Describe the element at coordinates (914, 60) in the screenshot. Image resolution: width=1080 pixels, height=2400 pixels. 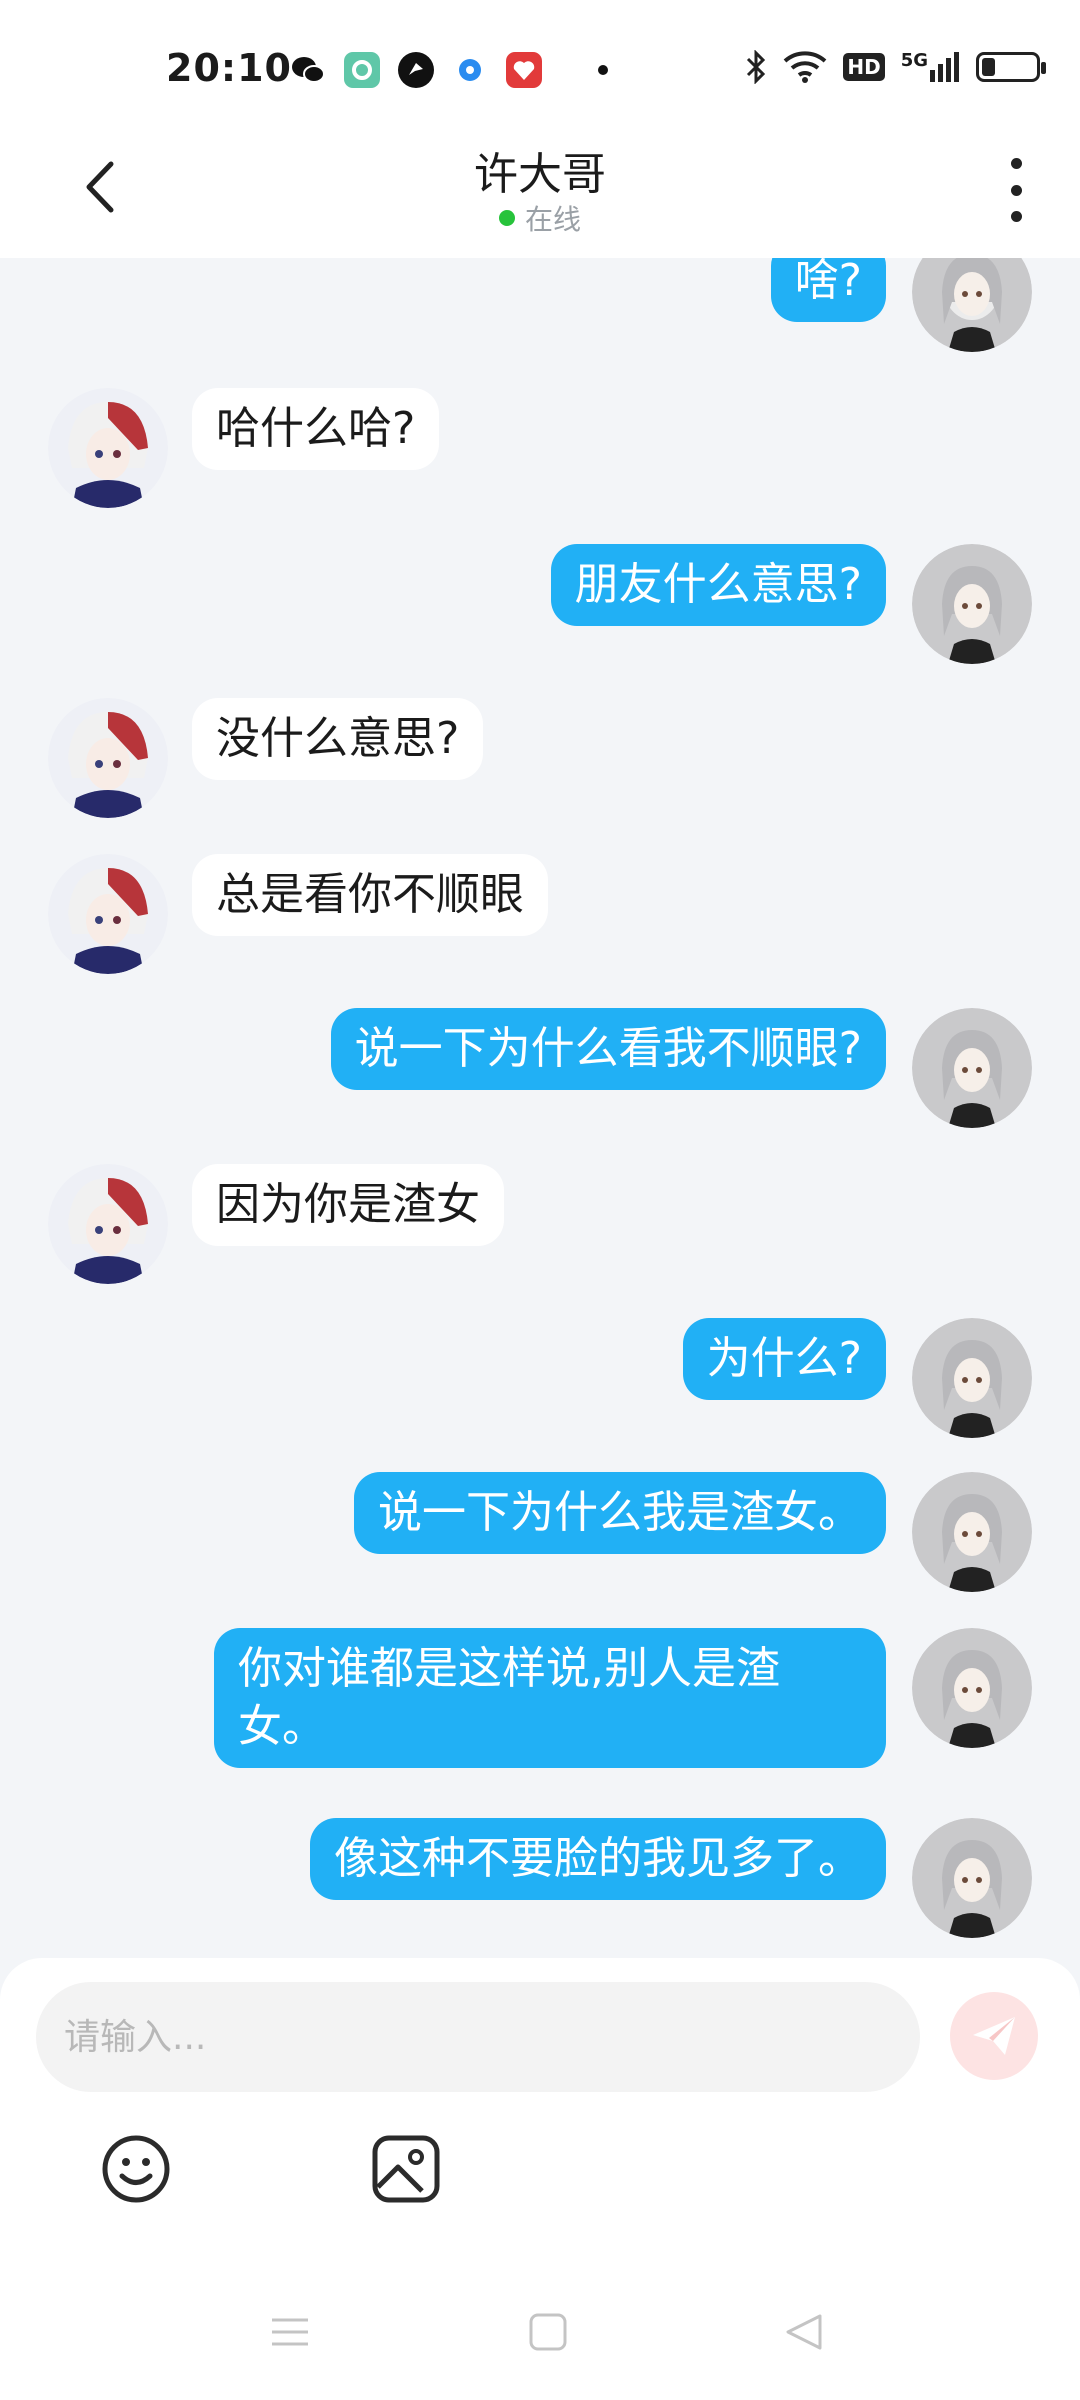
I see `network-type: 5G` at that location.